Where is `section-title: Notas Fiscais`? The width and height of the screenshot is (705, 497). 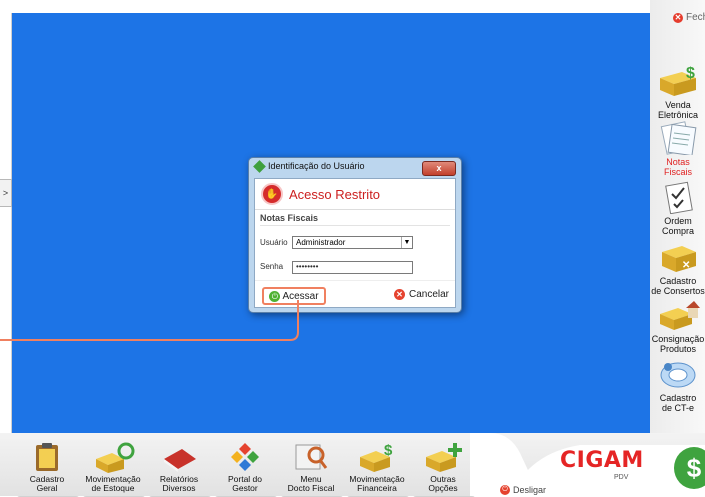 section-title: Notas Fiscais is located at coordinates (289, 218).